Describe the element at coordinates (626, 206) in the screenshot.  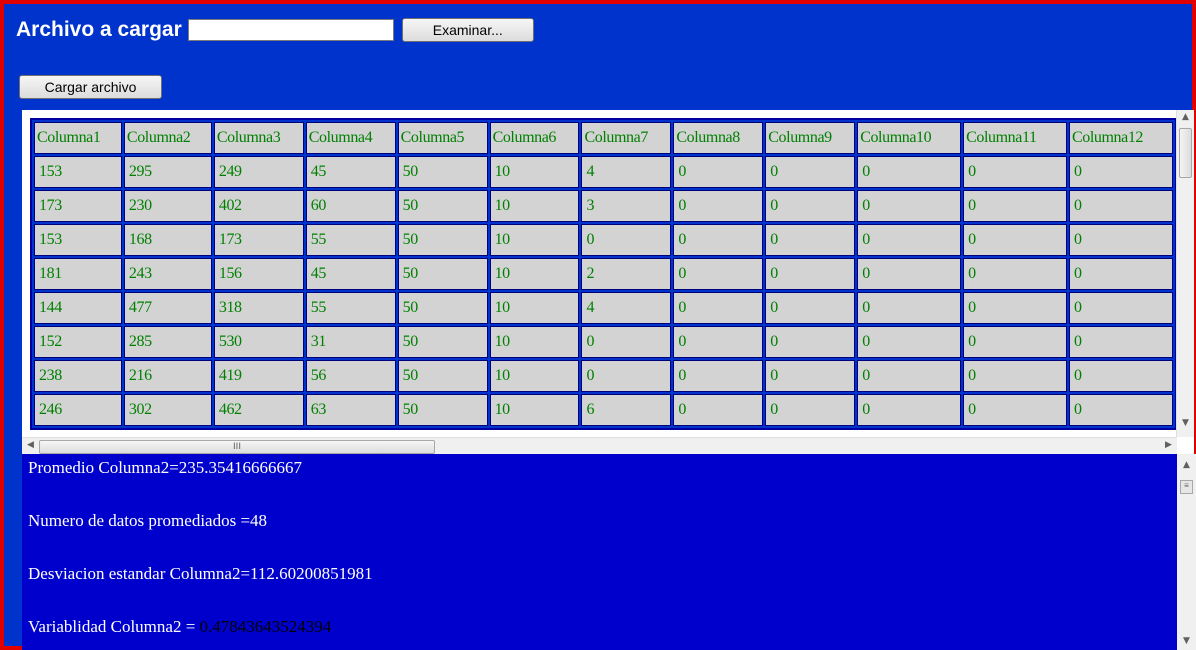
I see `table-cell: 3` at that location.